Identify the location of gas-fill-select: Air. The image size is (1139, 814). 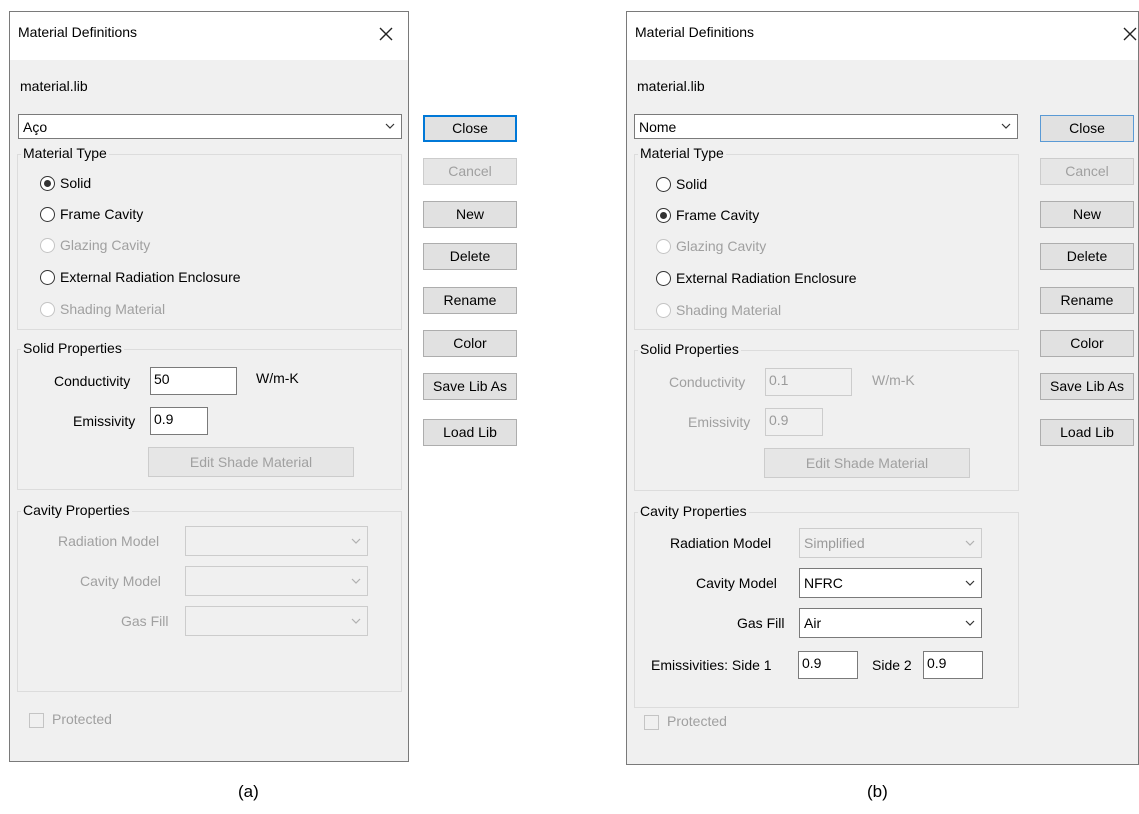
(890, 623).